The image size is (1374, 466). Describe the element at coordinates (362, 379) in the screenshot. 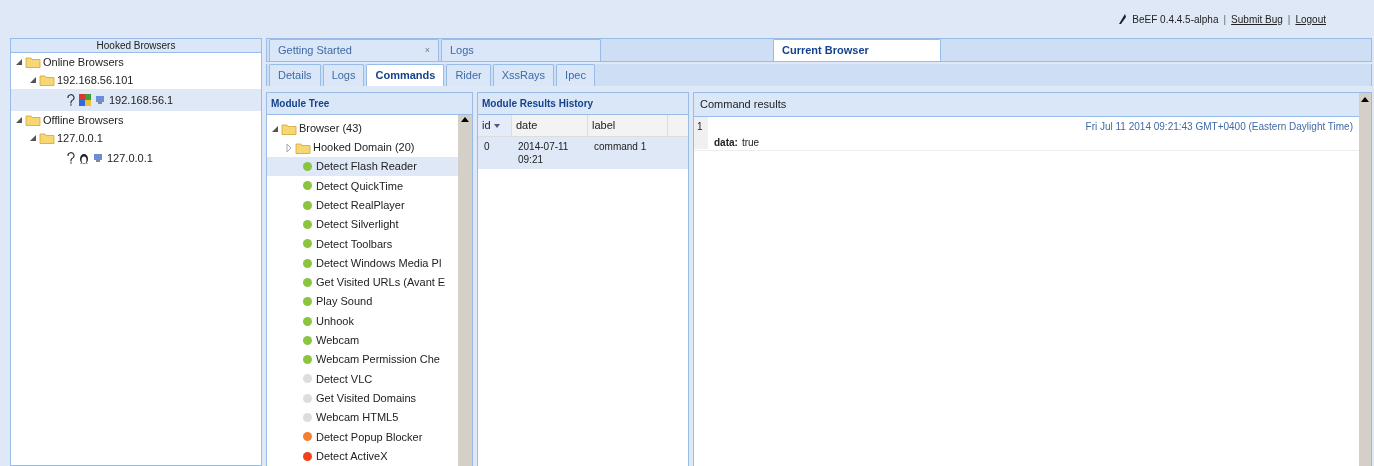

I see `module-item: Detect VLC` at that location.